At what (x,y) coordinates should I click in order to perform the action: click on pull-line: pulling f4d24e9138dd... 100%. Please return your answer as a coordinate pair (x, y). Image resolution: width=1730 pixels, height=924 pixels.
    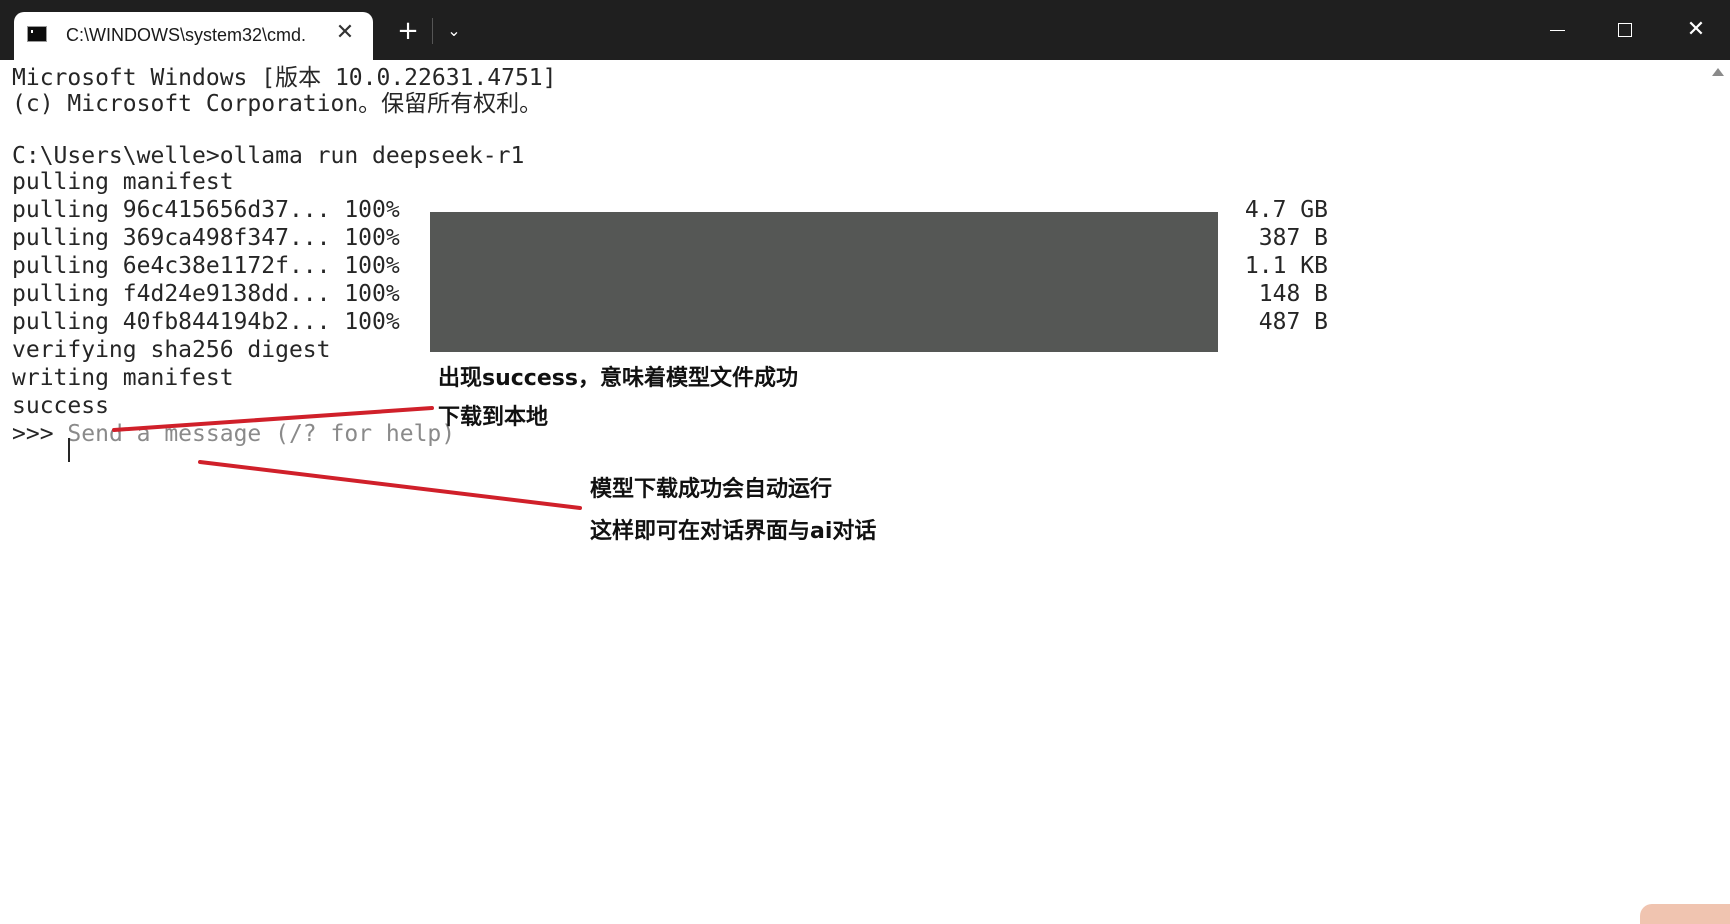
    Looking at the image, I should click on (206, 294).